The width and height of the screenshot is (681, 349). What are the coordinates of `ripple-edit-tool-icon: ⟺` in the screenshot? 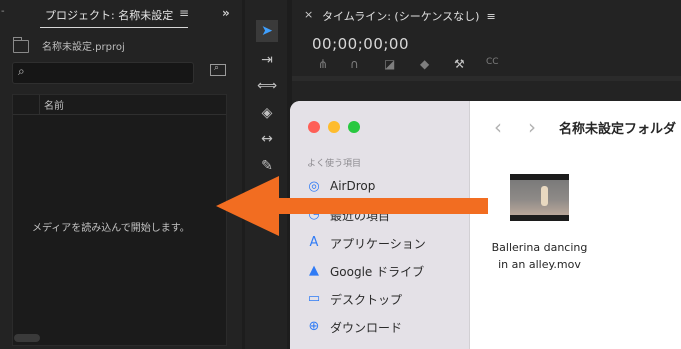 It's located at (267, 86).